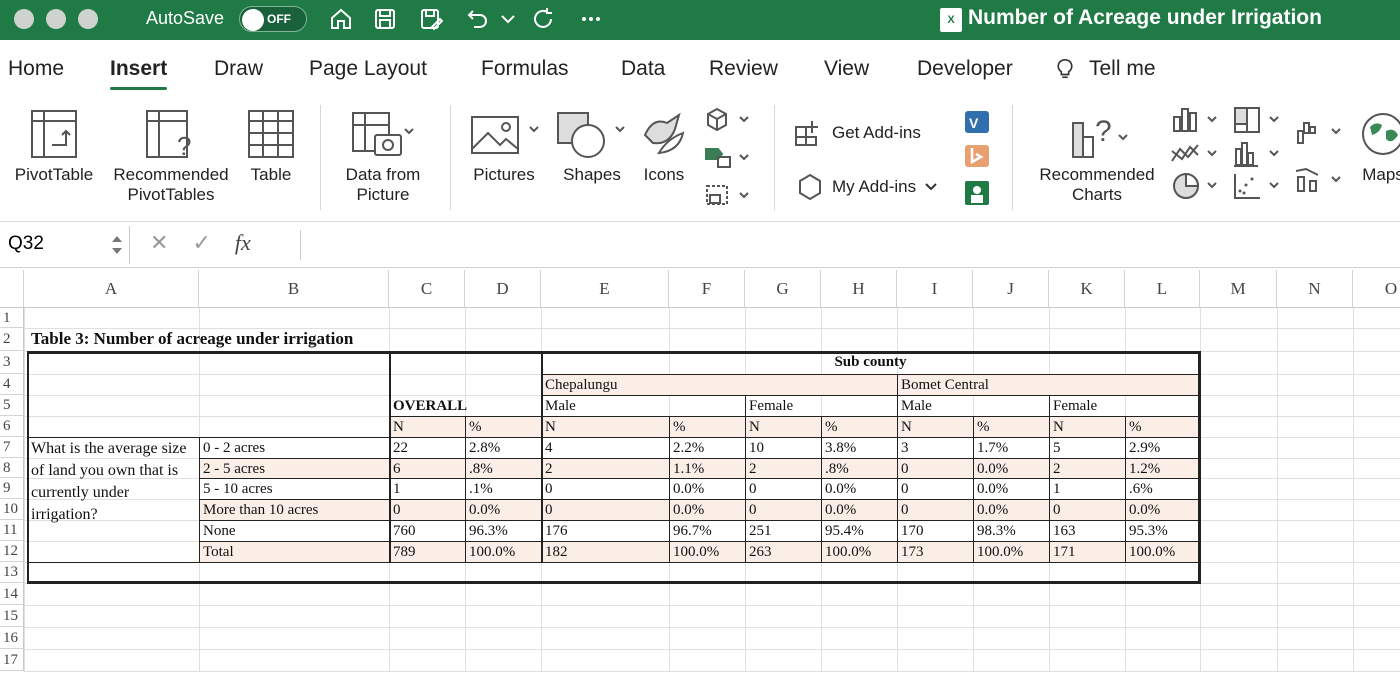 Image resolution: width=1400 pixels, height=673 pixels. What do you see at coordinates (1315, 289) in the screenshot?
I see `column-header: N` at bounding box center [1315, 289].